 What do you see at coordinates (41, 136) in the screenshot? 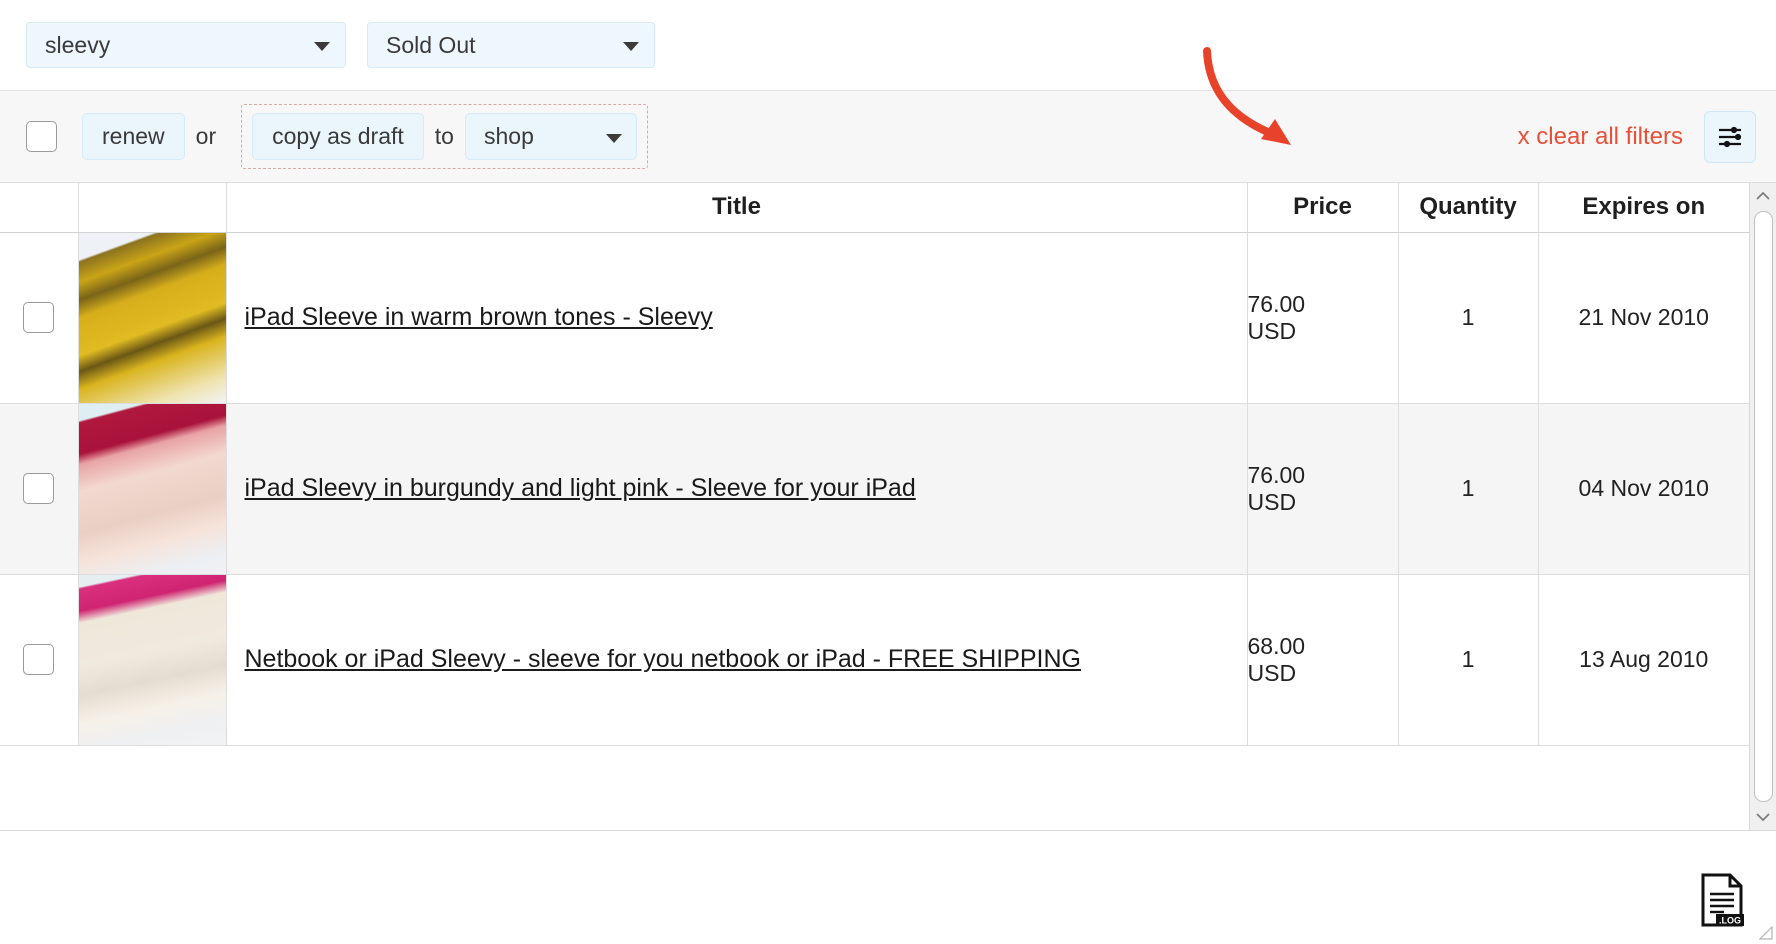
I see `select-all-checkbox` at bounding box center [41, 136].